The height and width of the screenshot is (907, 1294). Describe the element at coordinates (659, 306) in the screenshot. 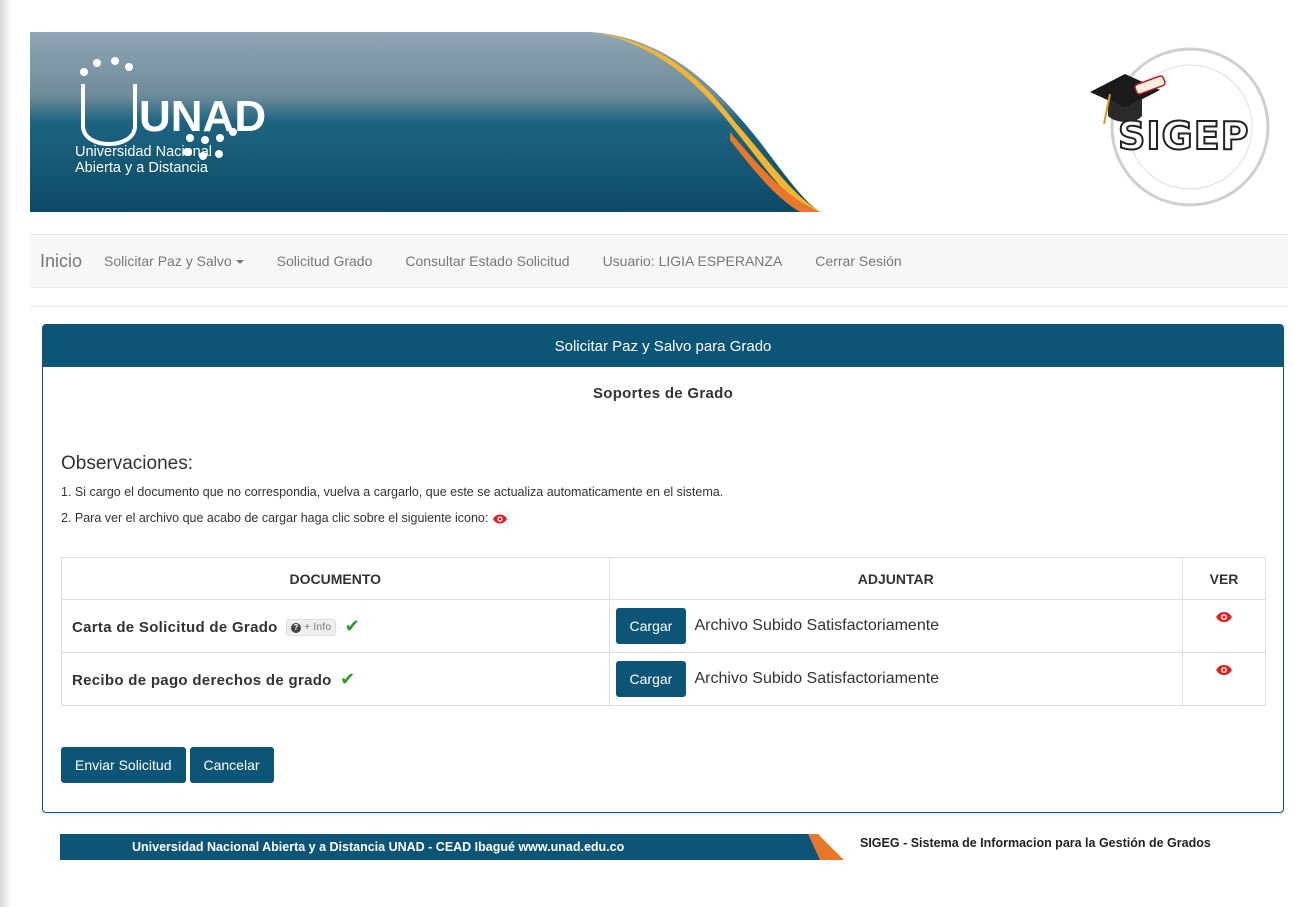

I see `divider` at that location.